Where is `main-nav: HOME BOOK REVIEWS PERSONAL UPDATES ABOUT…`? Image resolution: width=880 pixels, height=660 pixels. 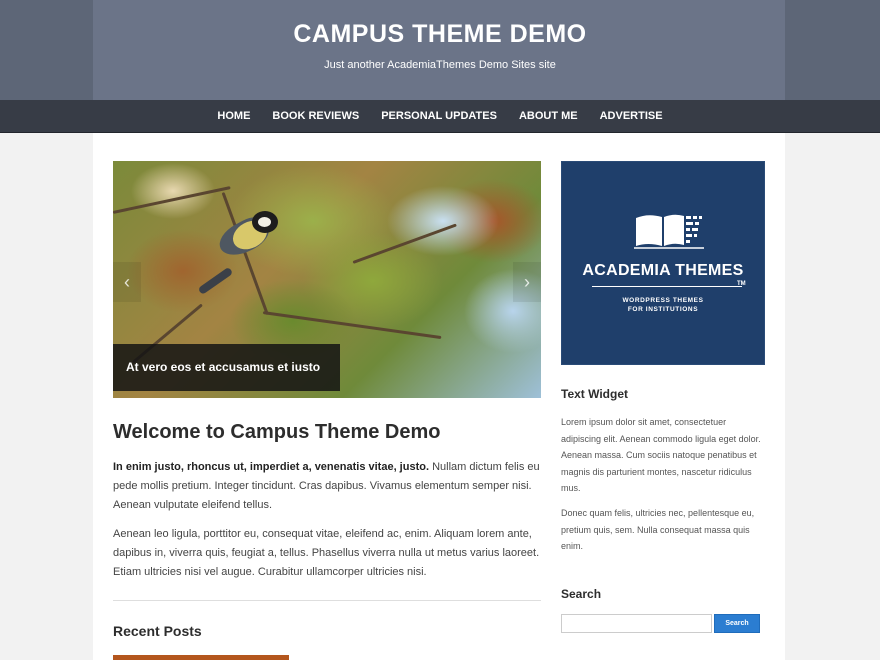 main-nav: HOME BOOK REVIEWS PERSONAL UPDATES ABOUT… is located at coordinates (440, 116).